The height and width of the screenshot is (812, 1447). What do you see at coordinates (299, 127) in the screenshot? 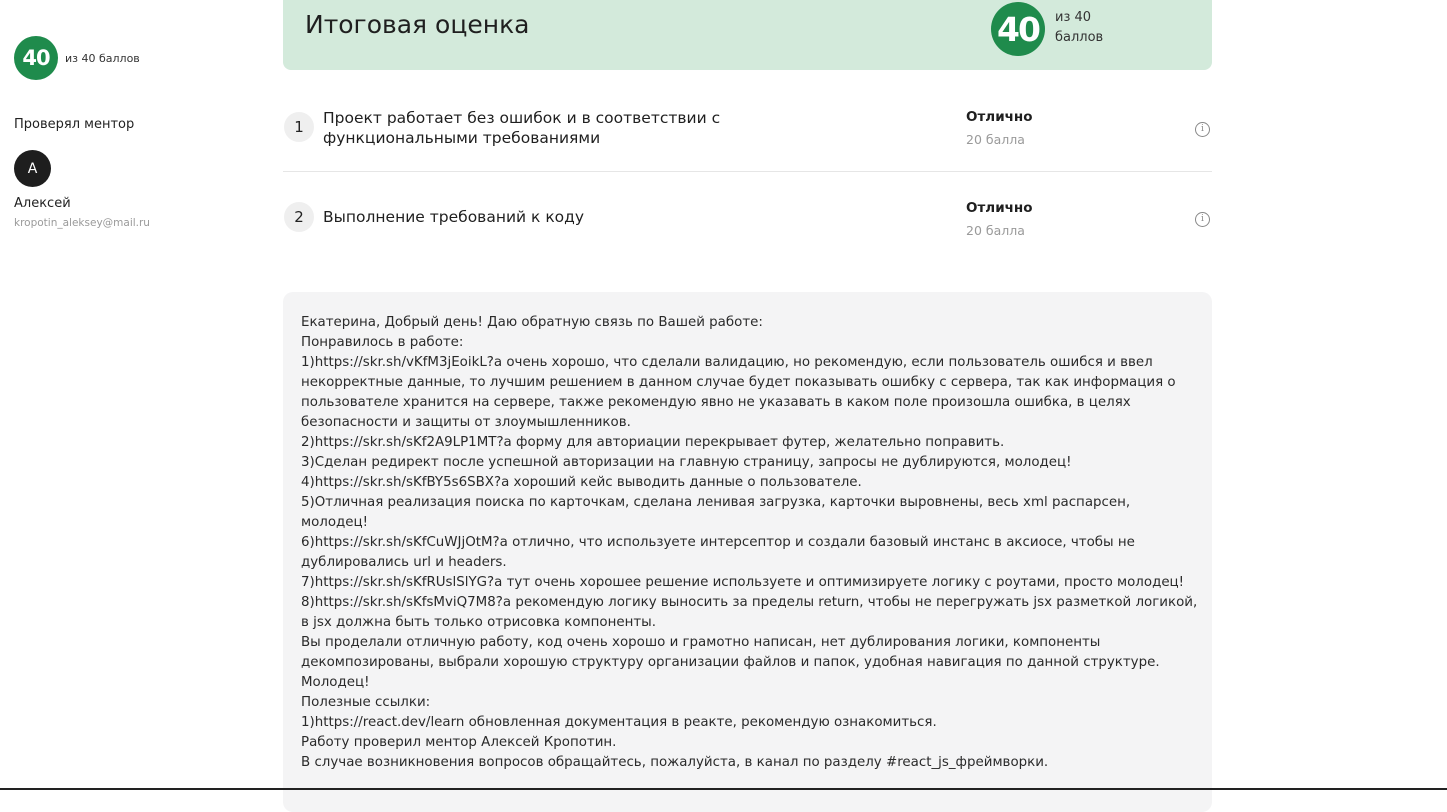
I see `criterion-number: 1` at bounding box center [299, 127].